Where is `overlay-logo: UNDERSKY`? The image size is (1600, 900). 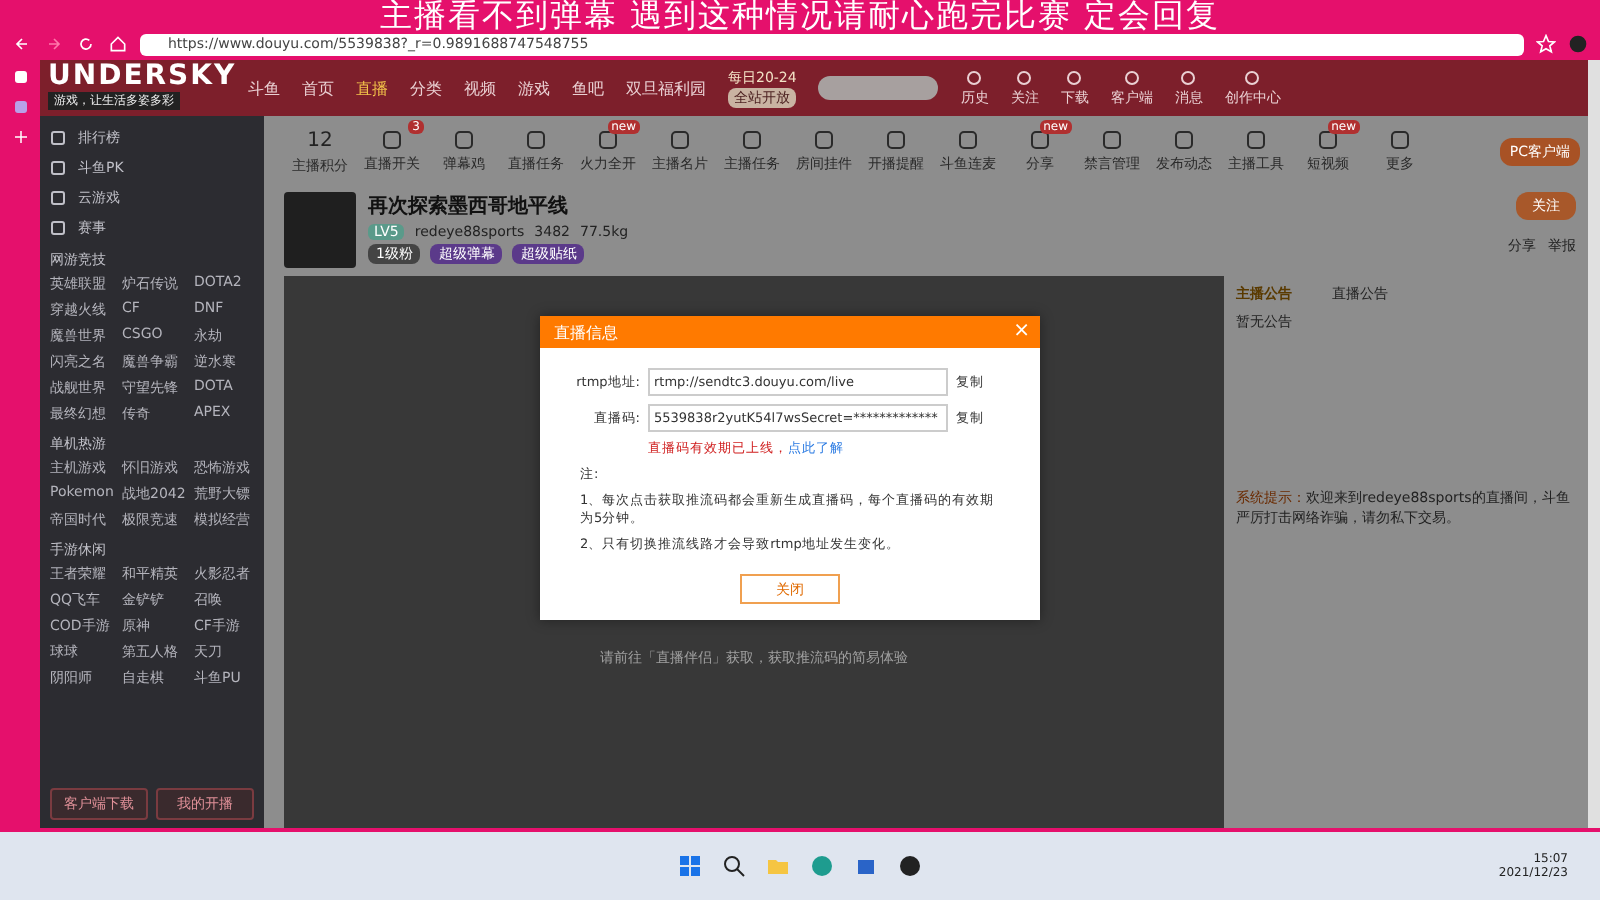
overlay-logo: UNDERSKY is located at coordinates (142, 76).